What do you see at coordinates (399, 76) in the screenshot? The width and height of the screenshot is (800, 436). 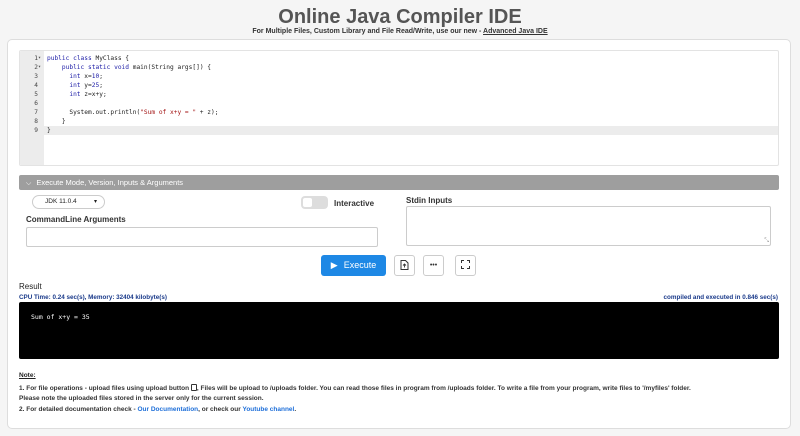 I see `editor-line: 3 int x=10;` at bounding box center [399, 76].